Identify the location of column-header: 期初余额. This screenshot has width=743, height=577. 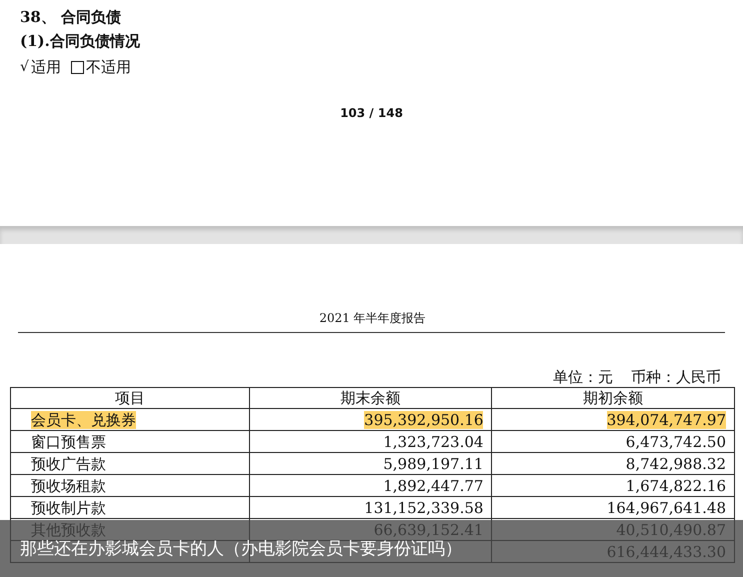
(613, 398).